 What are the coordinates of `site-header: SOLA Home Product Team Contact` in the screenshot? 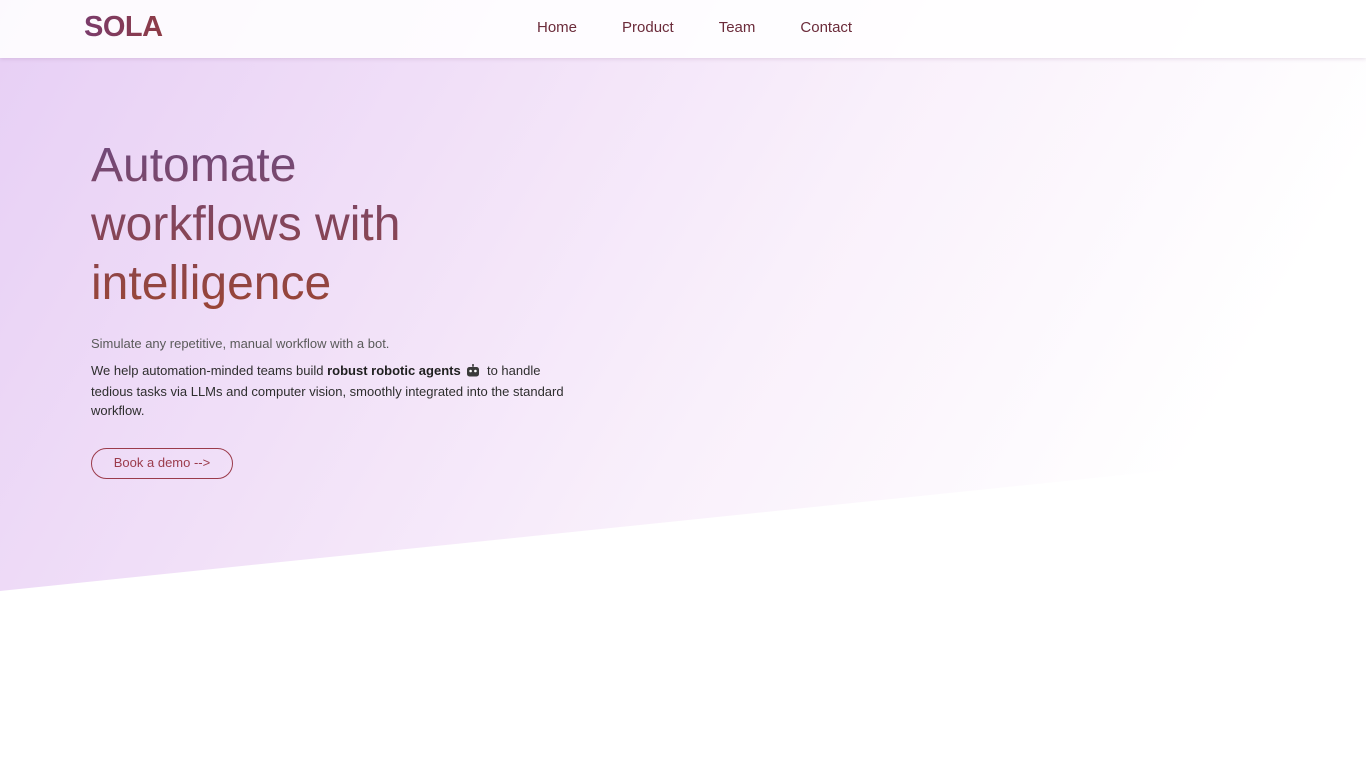 It's located at (683, 29).